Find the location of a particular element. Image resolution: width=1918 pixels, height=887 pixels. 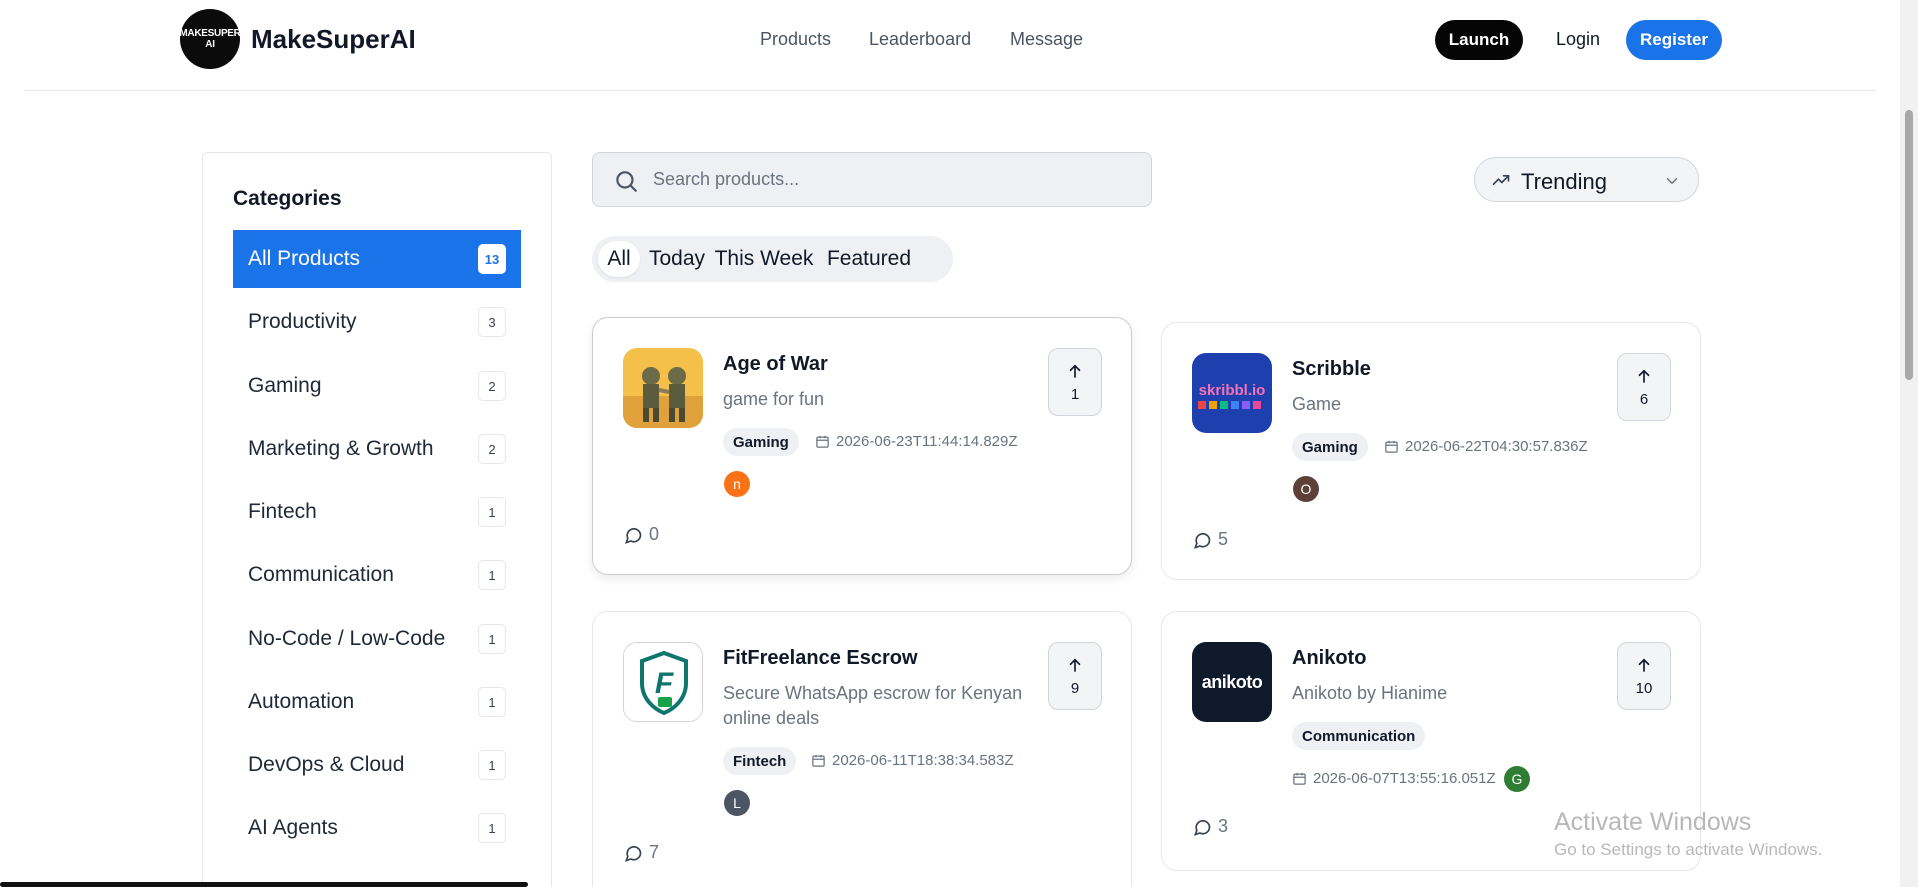

product-description: Game is located at coordinates (1317, 404).